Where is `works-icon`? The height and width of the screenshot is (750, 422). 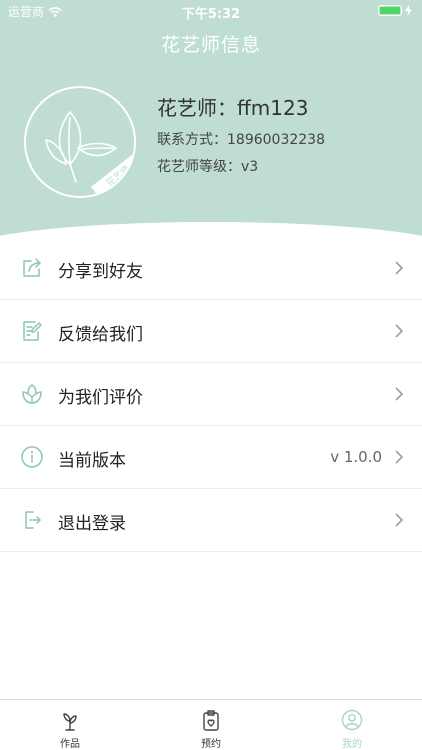
works-icon is located at coordinates (70, 722).